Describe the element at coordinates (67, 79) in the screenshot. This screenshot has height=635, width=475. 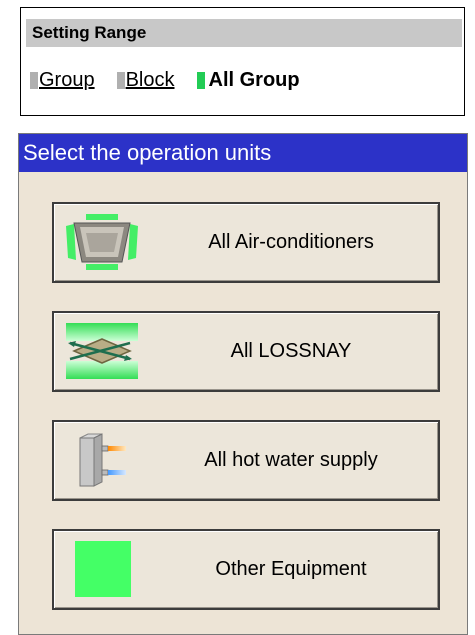
I see `range-option-group-label: Group` at that location.